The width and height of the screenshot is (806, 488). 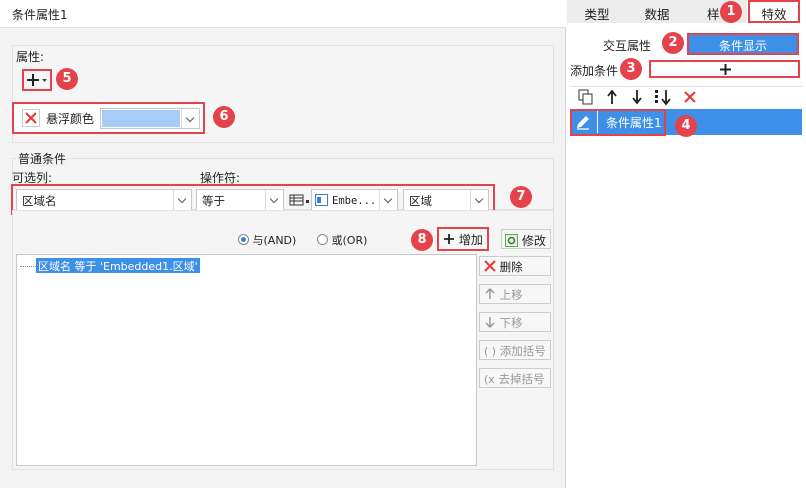 I want to click on delete-label: 删除, so click(x=511, y=267).